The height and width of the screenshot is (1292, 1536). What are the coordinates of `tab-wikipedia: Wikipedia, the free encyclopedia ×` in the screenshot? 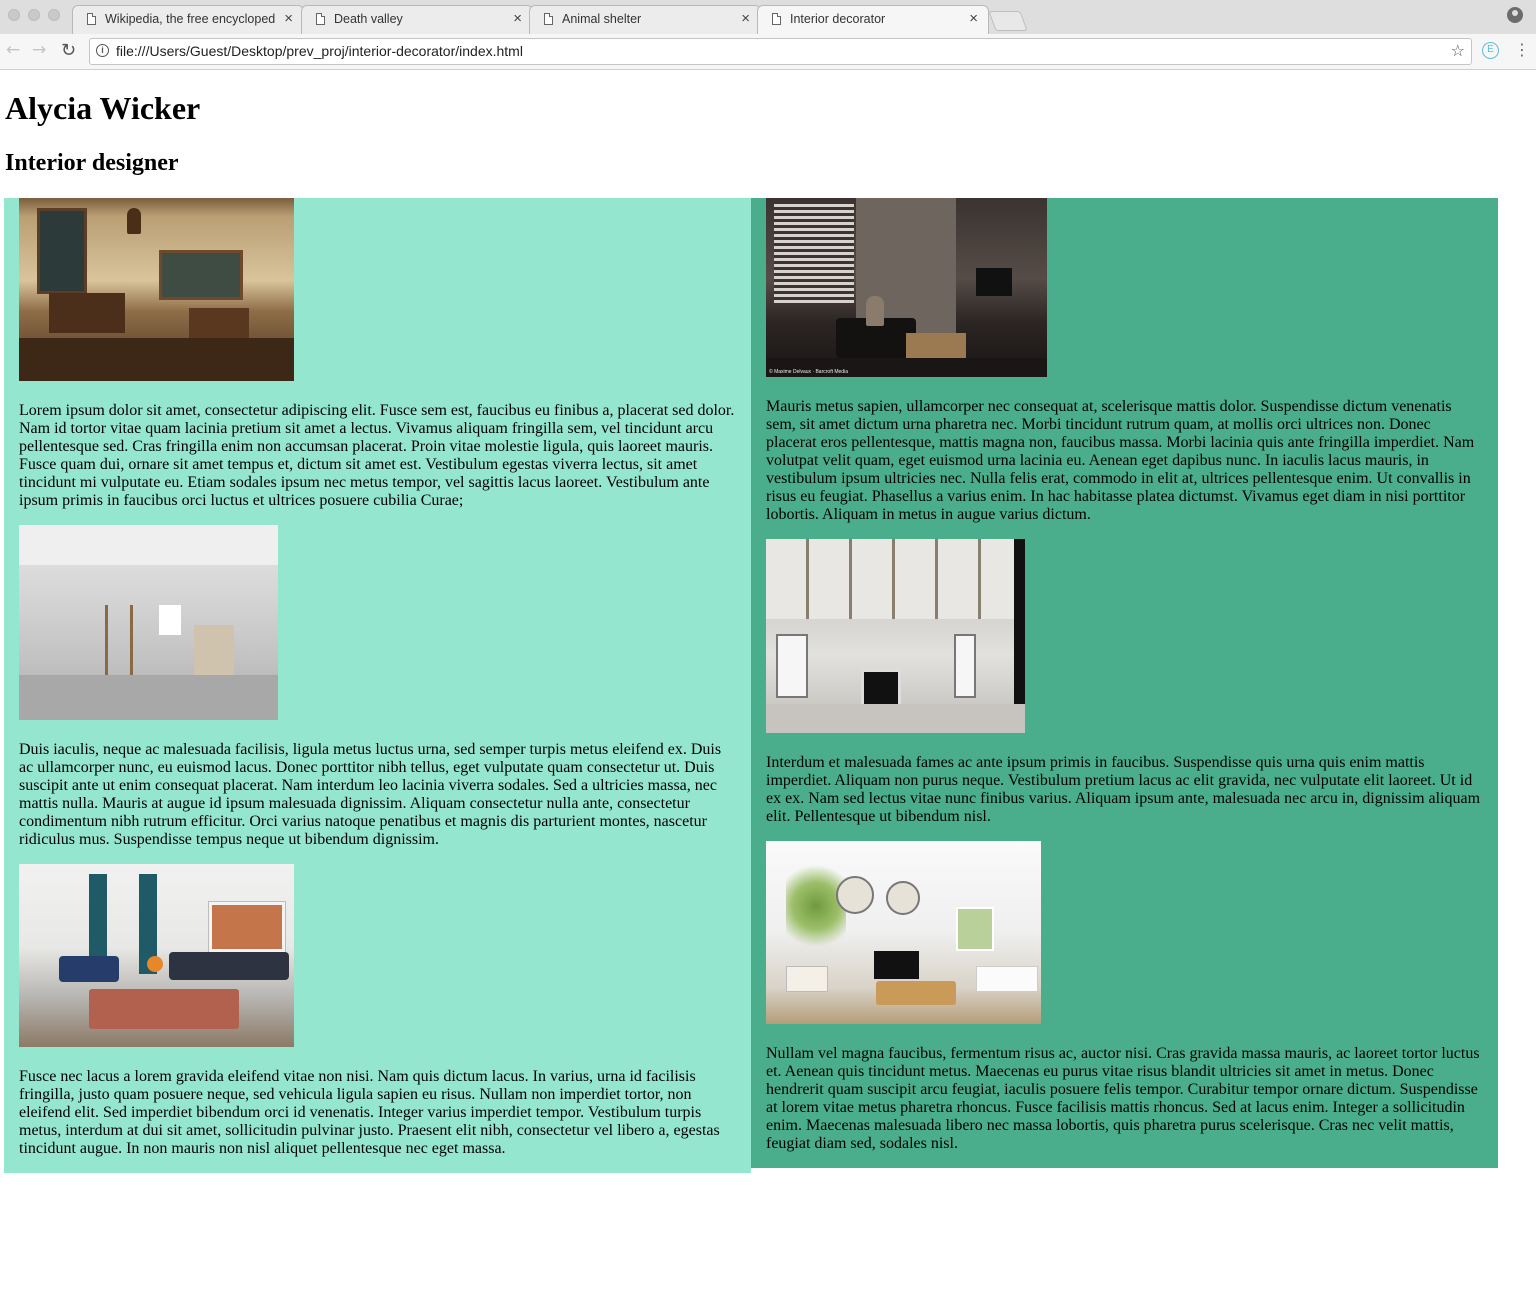 It's located at (188, 19).